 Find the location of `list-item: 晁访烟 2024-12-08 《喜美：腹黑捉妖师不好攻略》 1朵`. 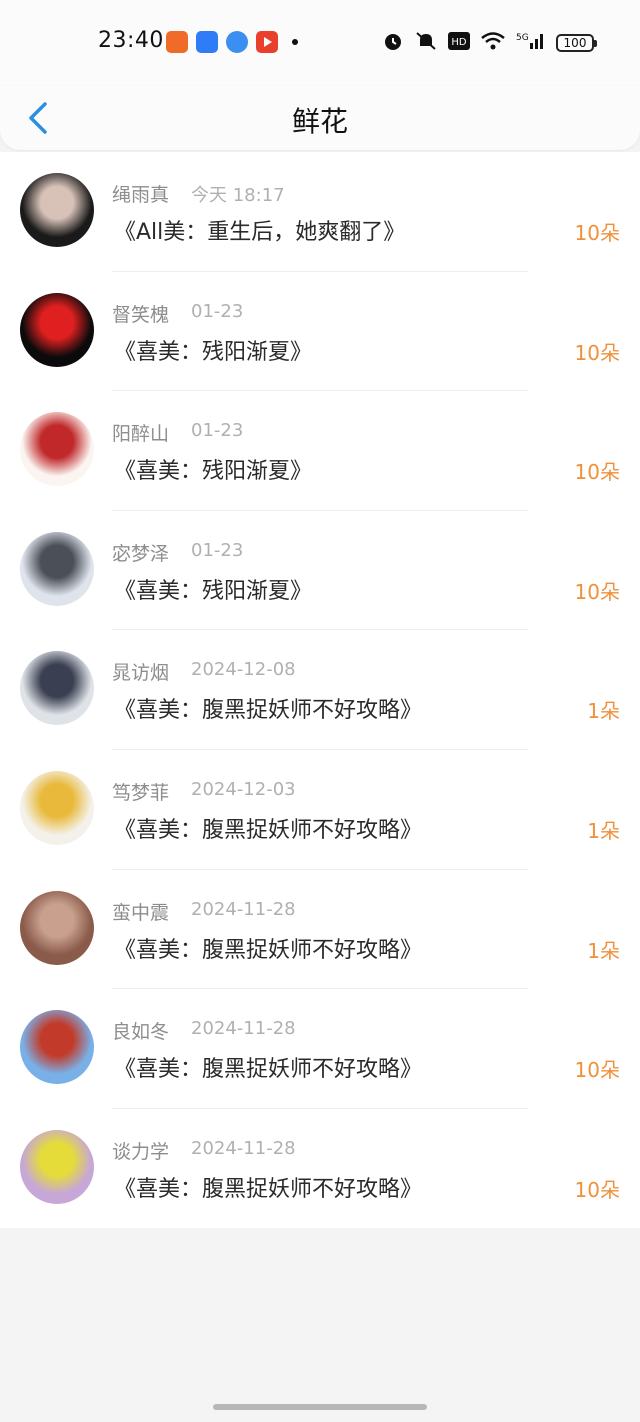

list-item: 晁访烟 2024-12-08 《喜美：腹黑捉妖师不好攻略》 1朵 is located at coordinates (320, 690).